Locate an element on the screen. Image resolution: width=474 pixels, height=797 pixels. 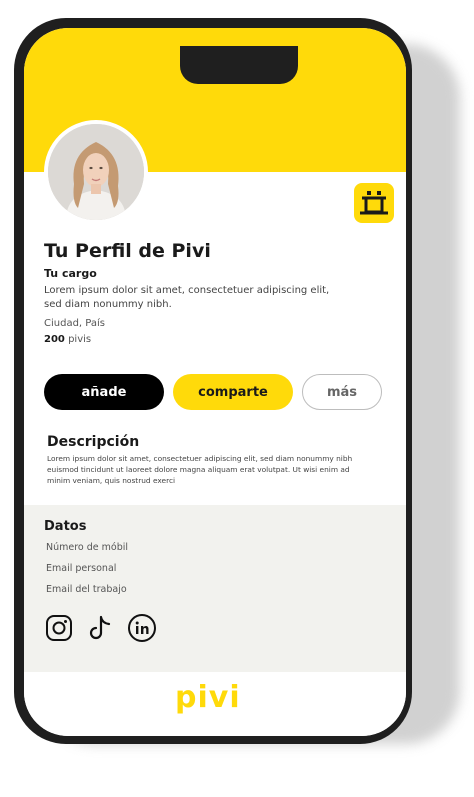
profile-location: Ciudad, País is located at coordinates (74, 323).